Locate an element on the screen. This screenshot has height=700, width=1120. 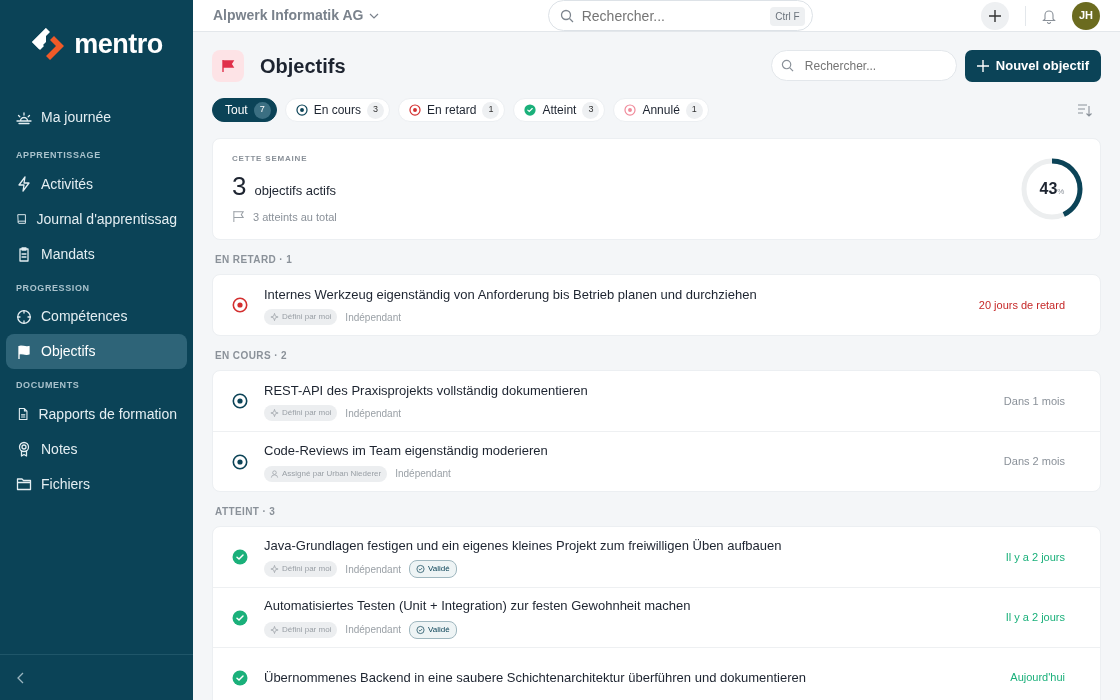
goal-row: Übernommenes Backend in eine saubere Schichtenarchitektur überführen und dokumentieren Aujourd'hui is located at coordinates (656, 673).